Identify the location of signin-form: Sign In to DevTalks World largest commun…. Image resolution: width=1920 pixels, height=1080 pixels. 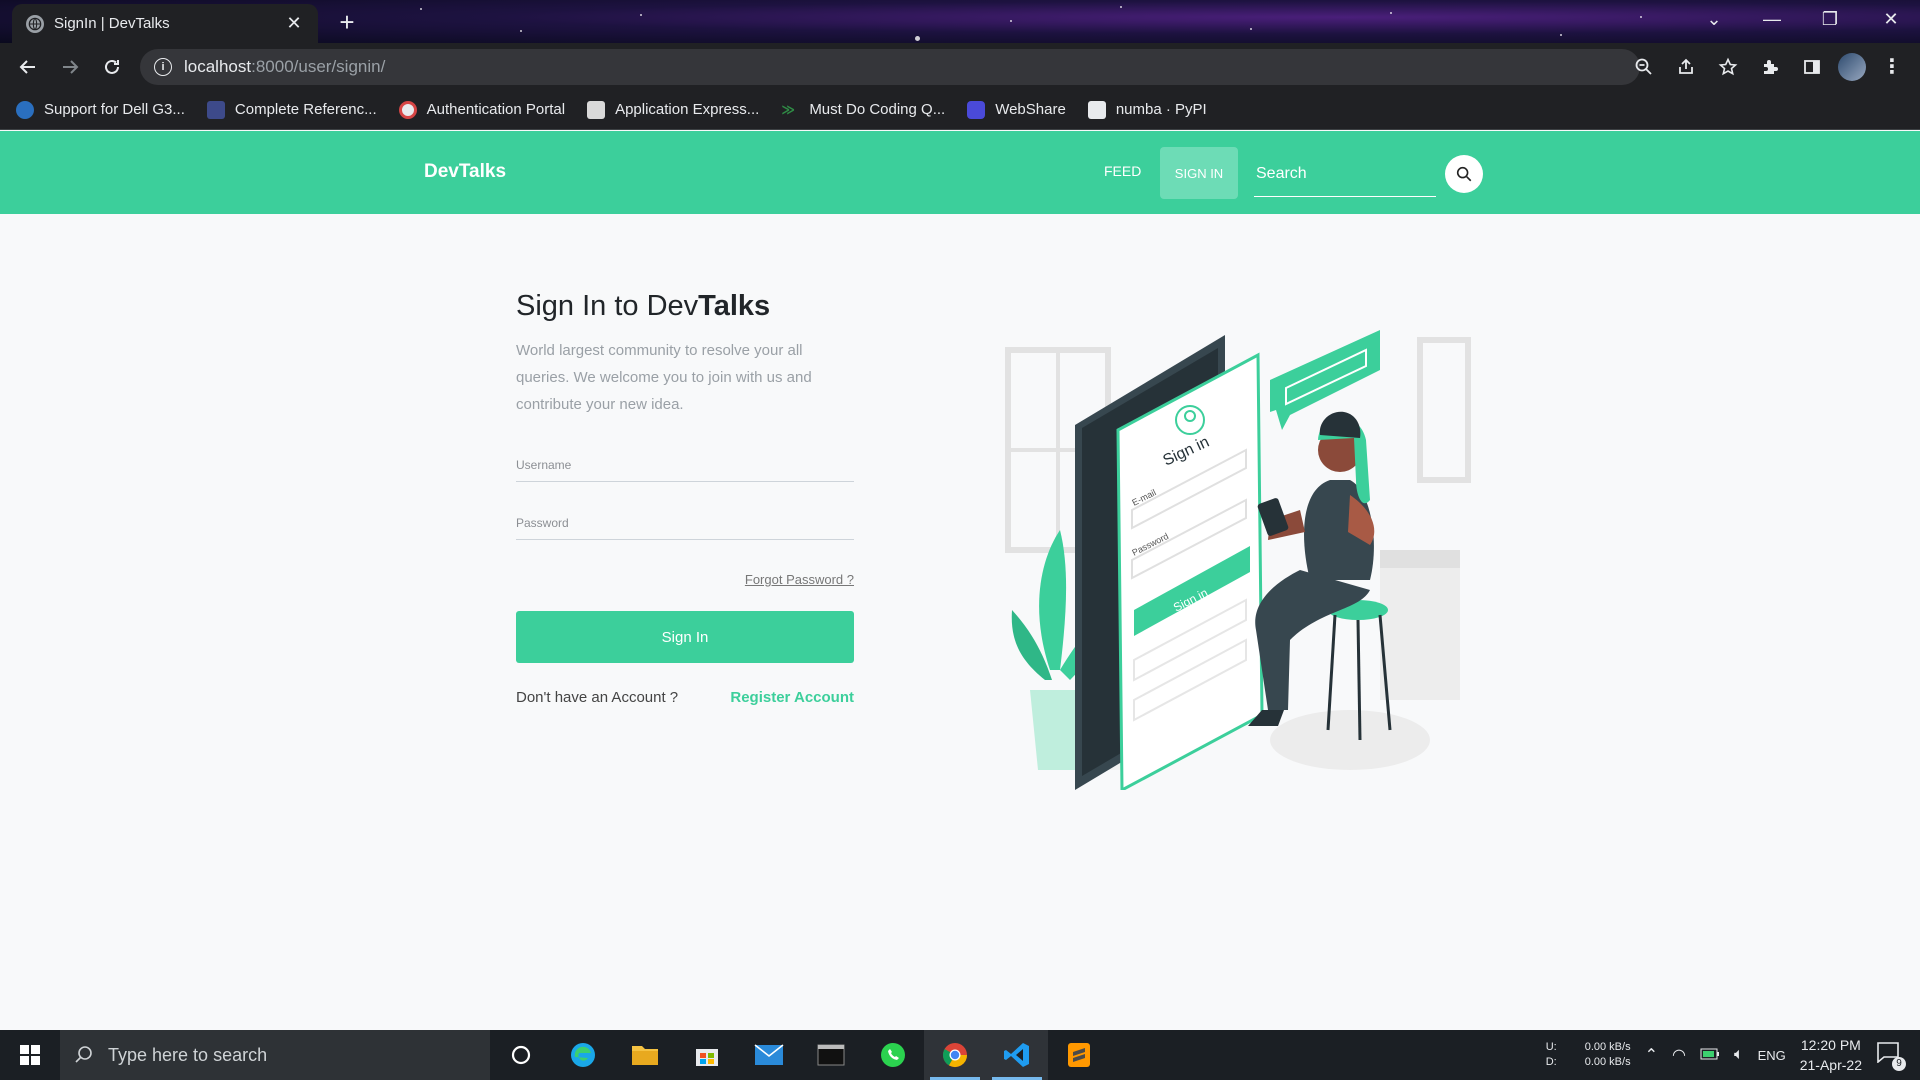
(685, 498).